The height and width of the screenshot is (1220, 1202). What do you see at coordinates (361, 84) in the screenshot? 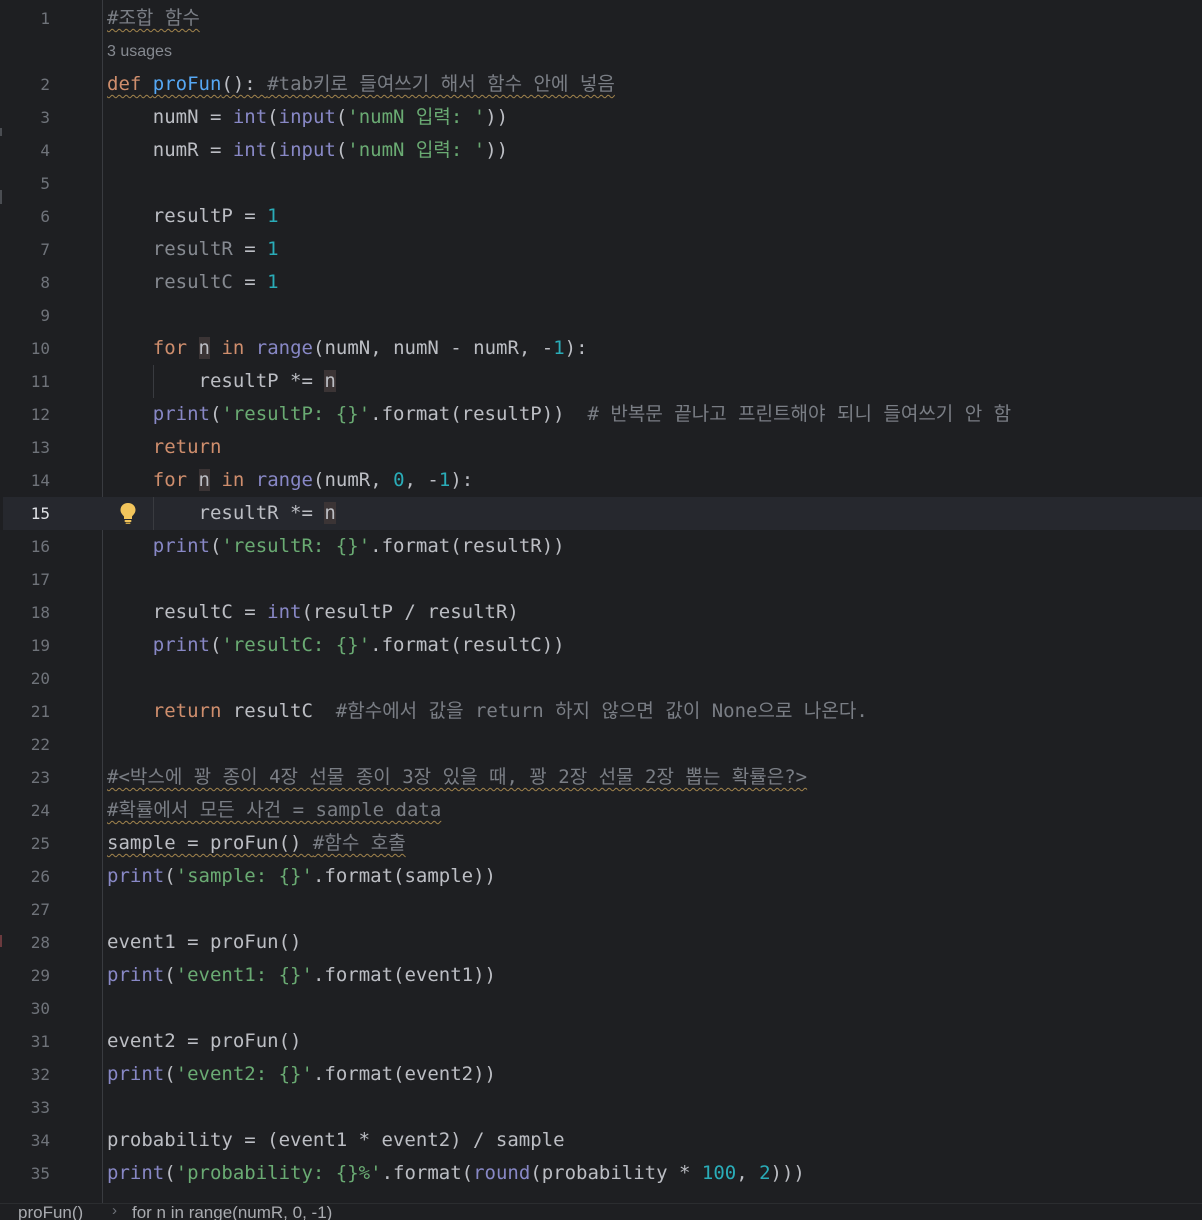
I see `code-line: def proFun(): #tab키로 들여쓰기 해서 함수 안에 넣음` at bounding box center [361, 84].